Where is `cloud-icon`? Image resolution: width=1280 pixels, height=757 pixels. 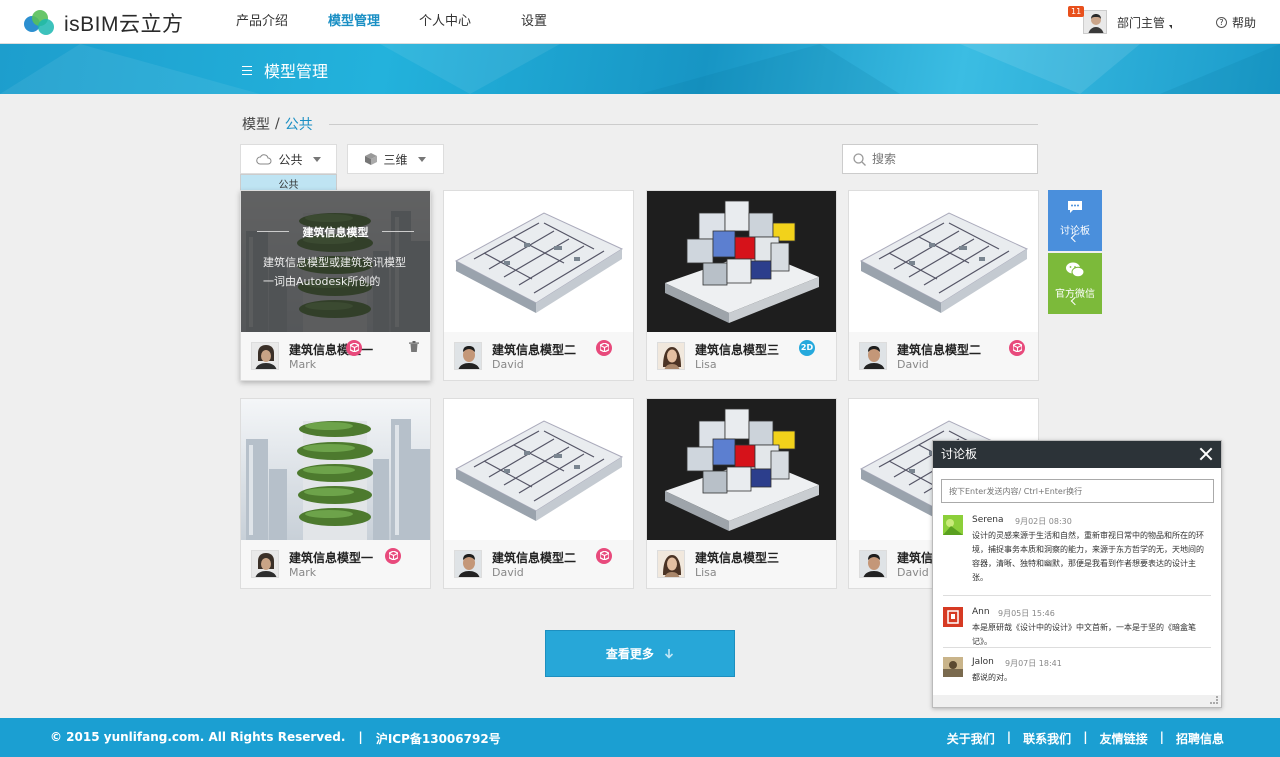
cloud-icon is located at coordinates (264, 159).